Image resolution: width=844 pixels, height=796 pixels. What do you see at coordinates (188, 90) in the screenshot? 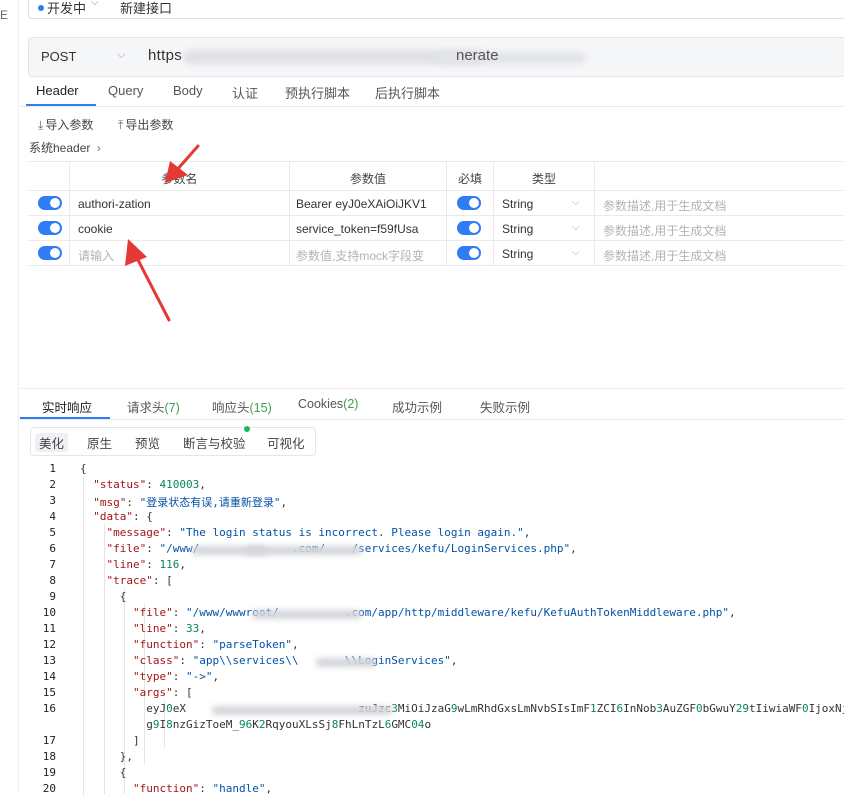
I see `tab-body: Body` at bounding box center [188, 90].